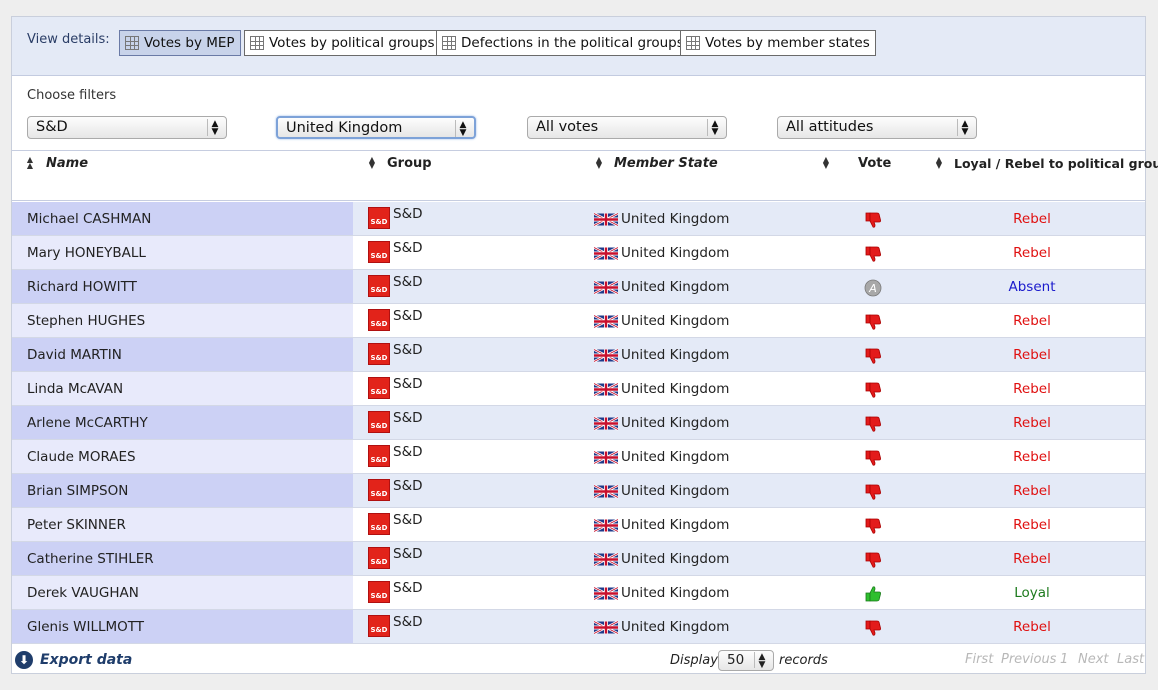 The image size is (1158, 690). What do you see at coordinates (30, 163) in the screenshot?
I see `sort-ascending-icon: ▲ ▲` at bounding box center [30, 163].